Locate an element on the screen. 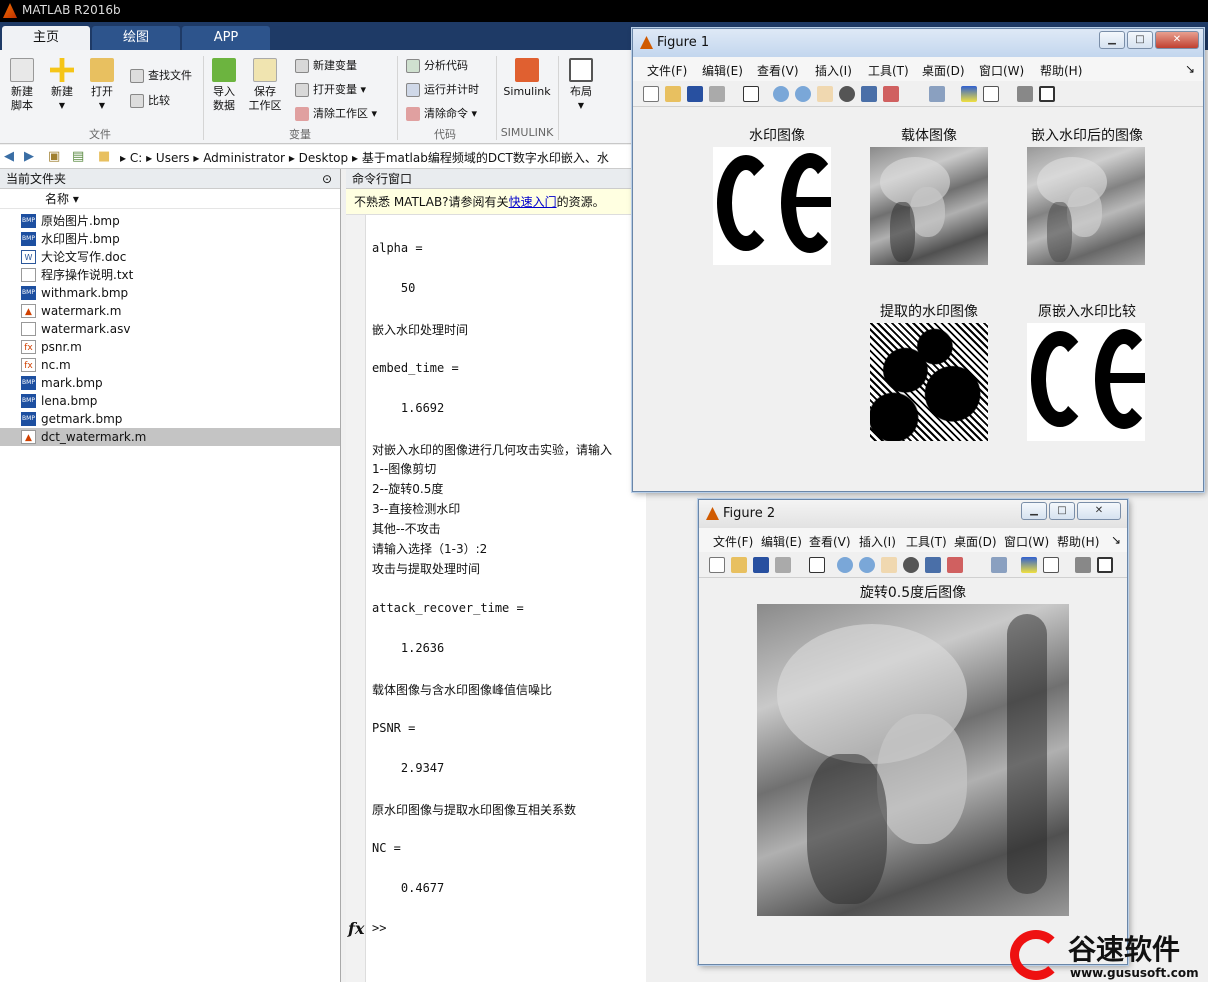 This screenshot has height=982, width=1208. clear-workspace-button: 清除工作区 ▾ is located at coordinates (335, 114).